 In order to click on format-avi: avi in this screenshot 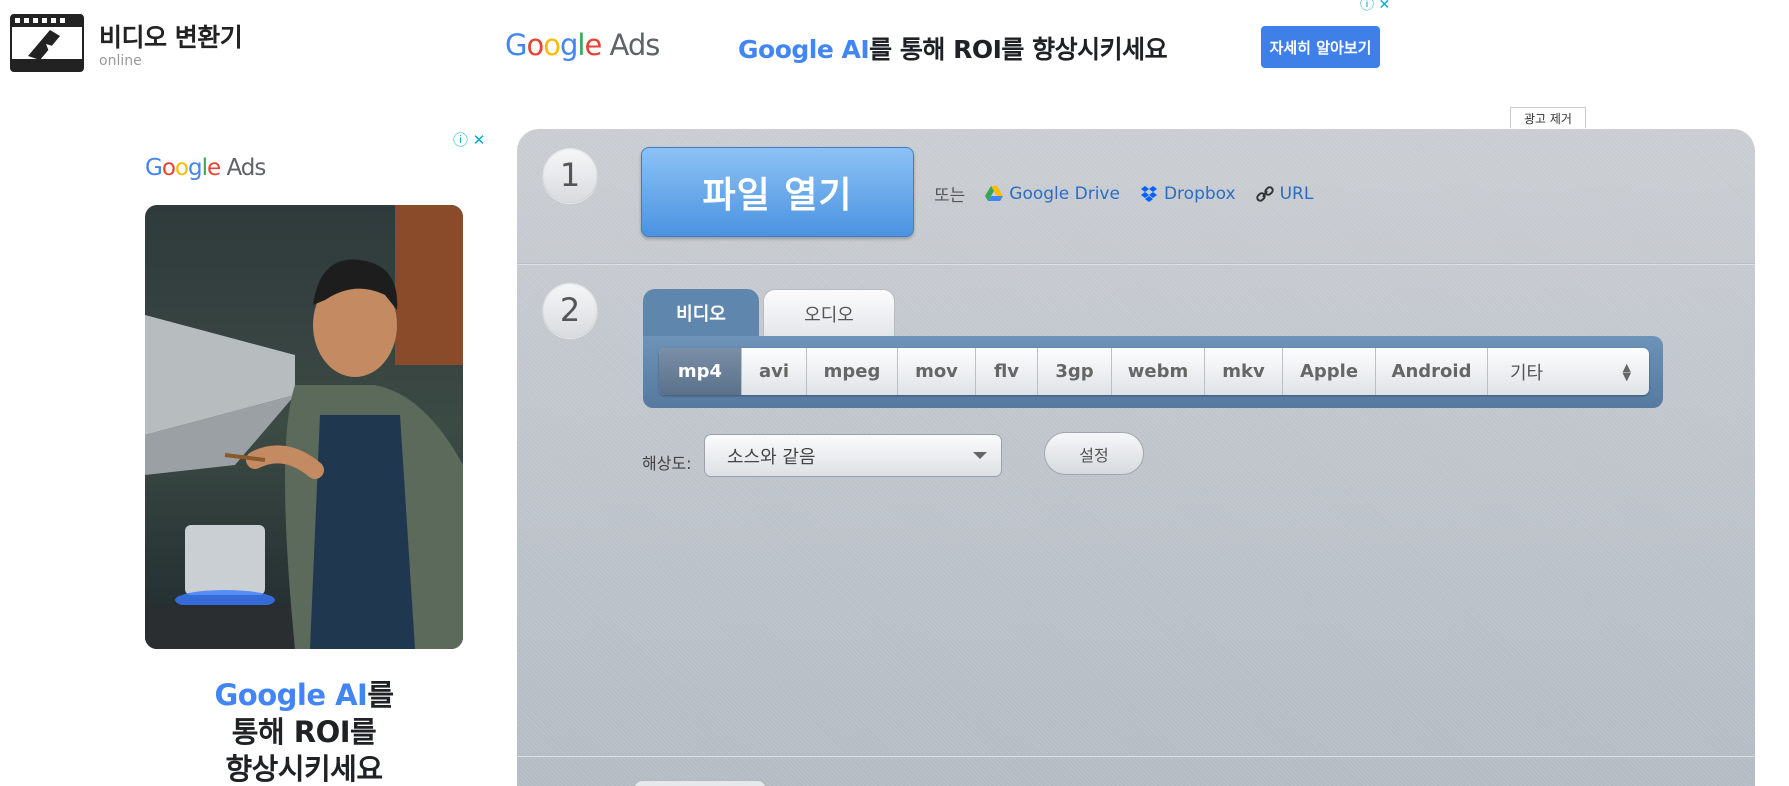, I will do `click(774, 371)`.